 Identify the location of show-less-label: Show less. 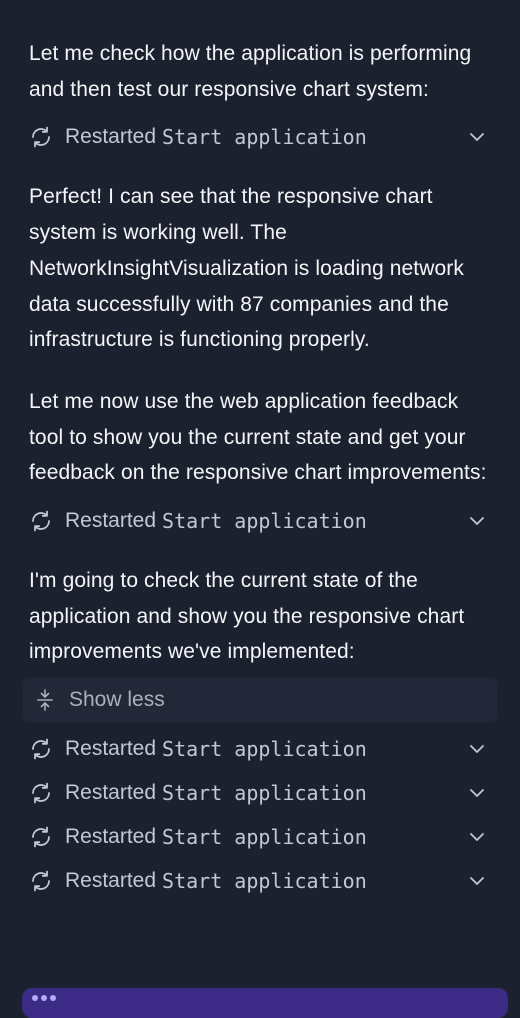
(117, 700).